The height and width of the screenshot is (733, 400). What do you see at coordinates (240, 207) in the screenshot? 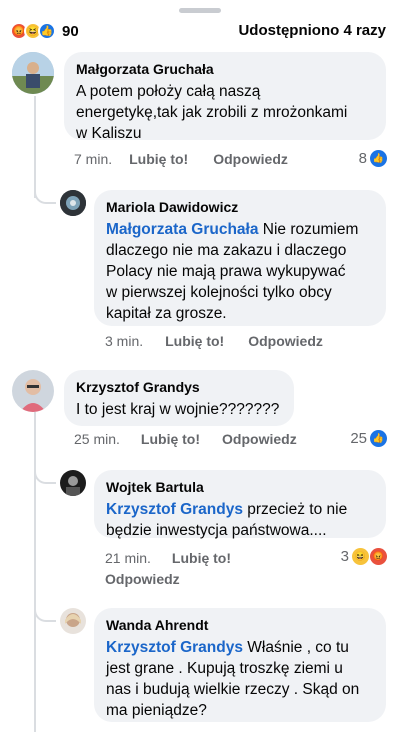
I see `comment-author: Mariola Dawidowicz` at bounding box center [240, 207].